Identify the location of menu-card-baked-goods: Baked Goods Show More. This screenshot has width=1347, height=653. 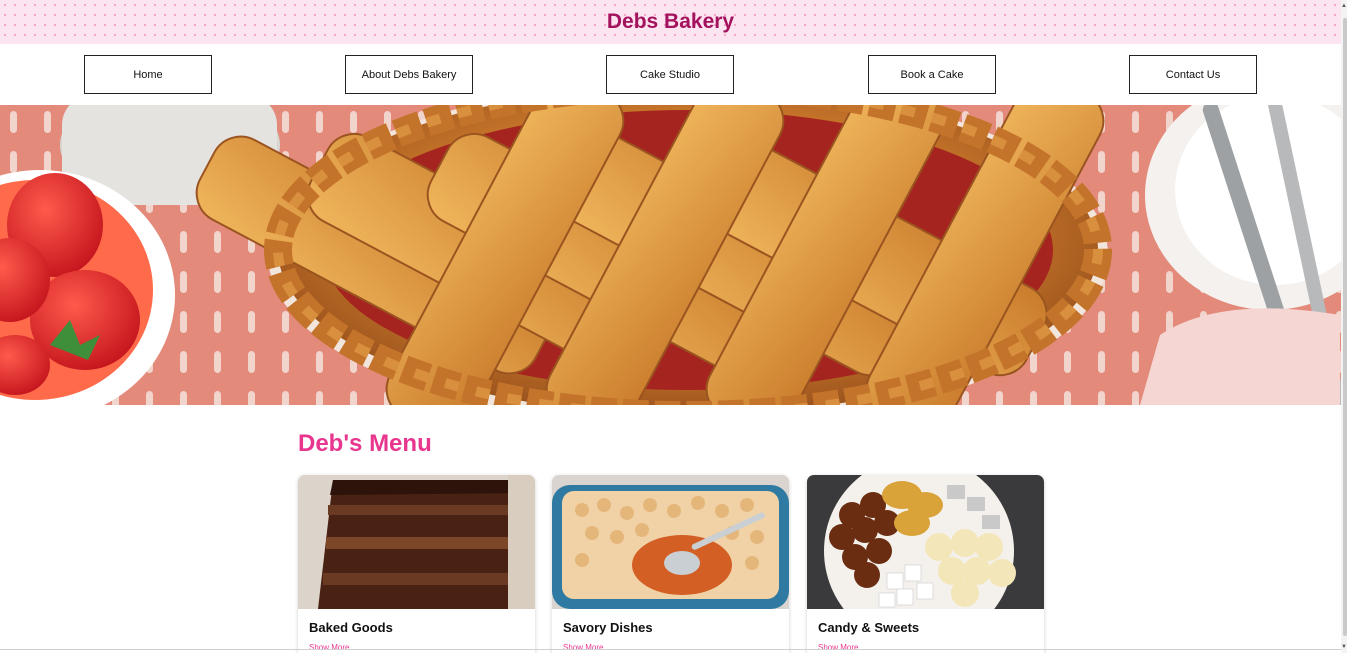
(416, 564).